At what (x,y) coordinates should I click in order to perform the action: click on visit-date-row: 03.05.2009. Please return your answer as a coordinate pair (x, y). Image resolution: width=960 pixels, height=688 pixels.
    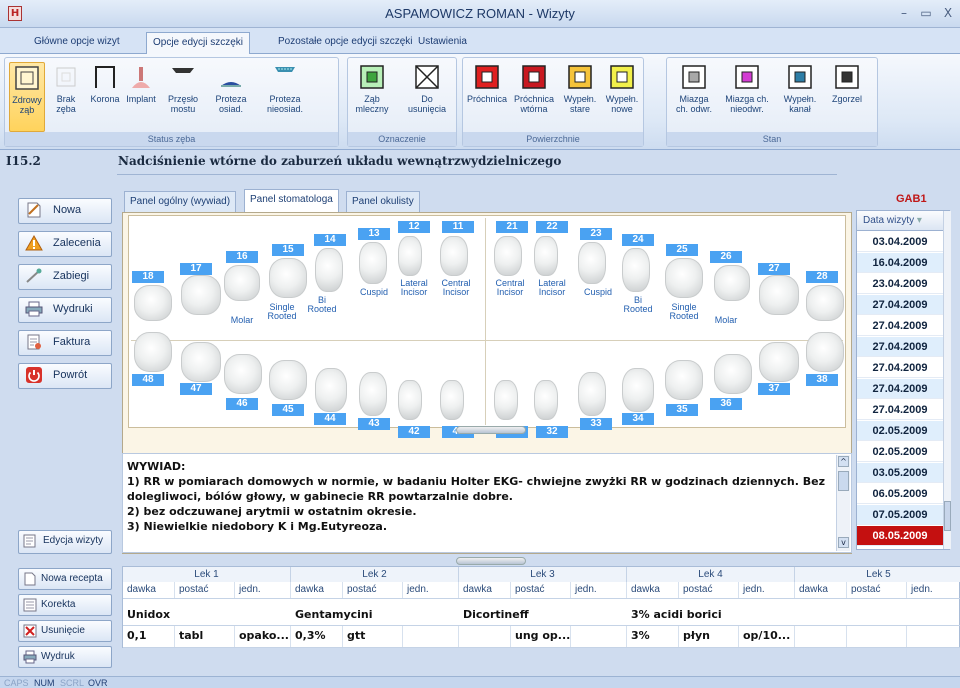
    Looking at the image, I should click on (900, 473).